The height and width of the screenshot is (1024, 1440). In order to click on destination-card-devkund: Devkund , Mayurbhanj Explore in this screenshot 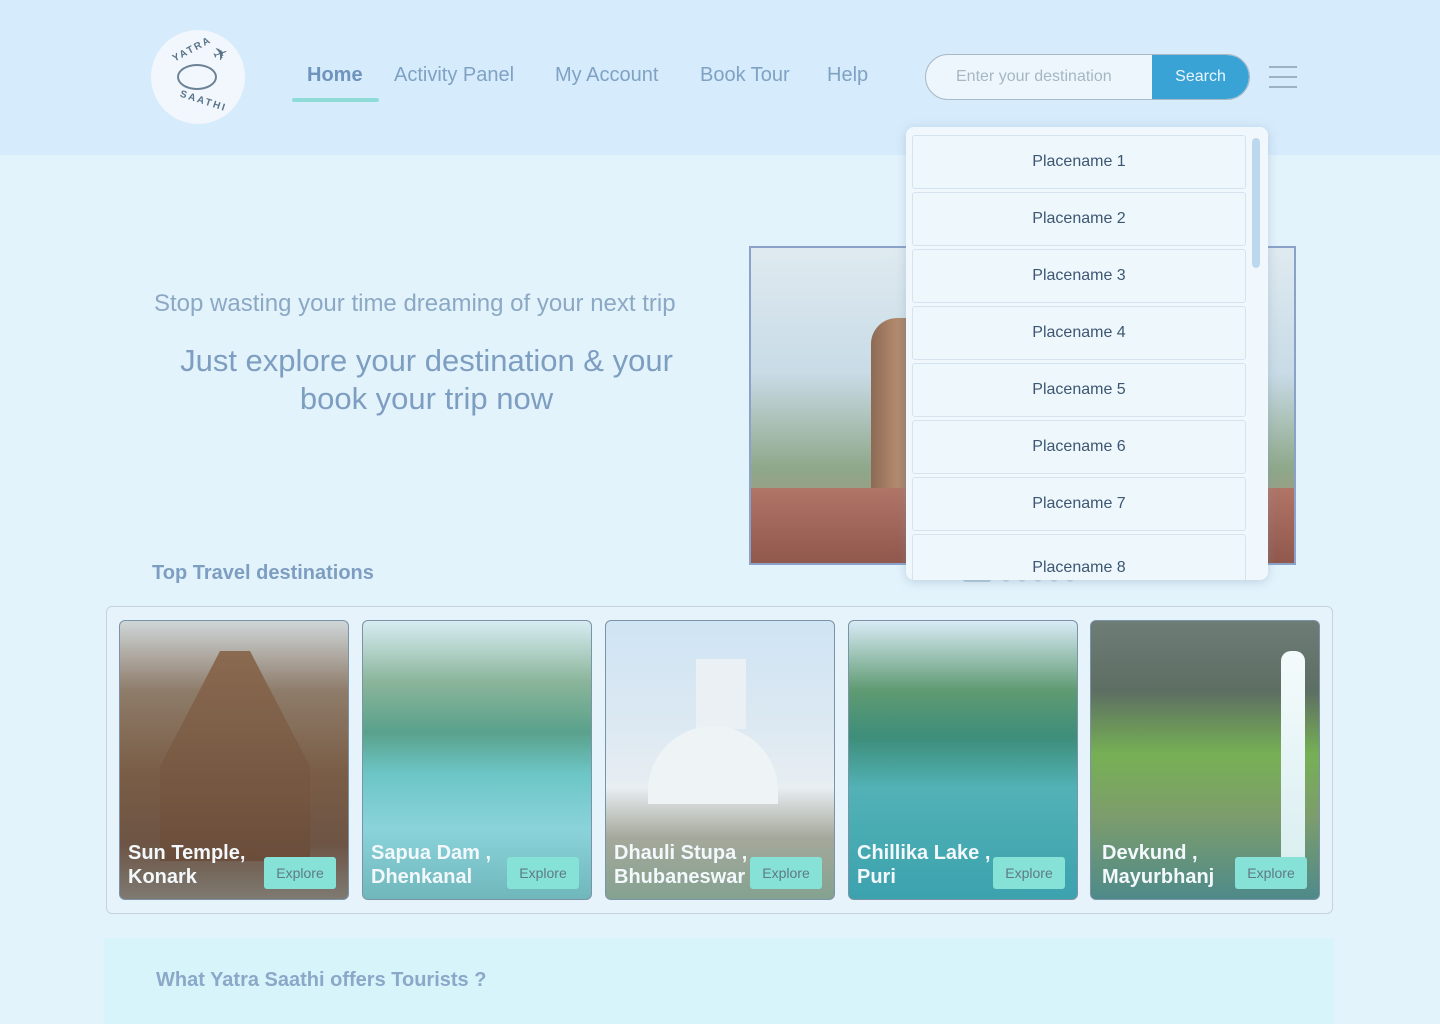, I will do `click(1205, 760)`.